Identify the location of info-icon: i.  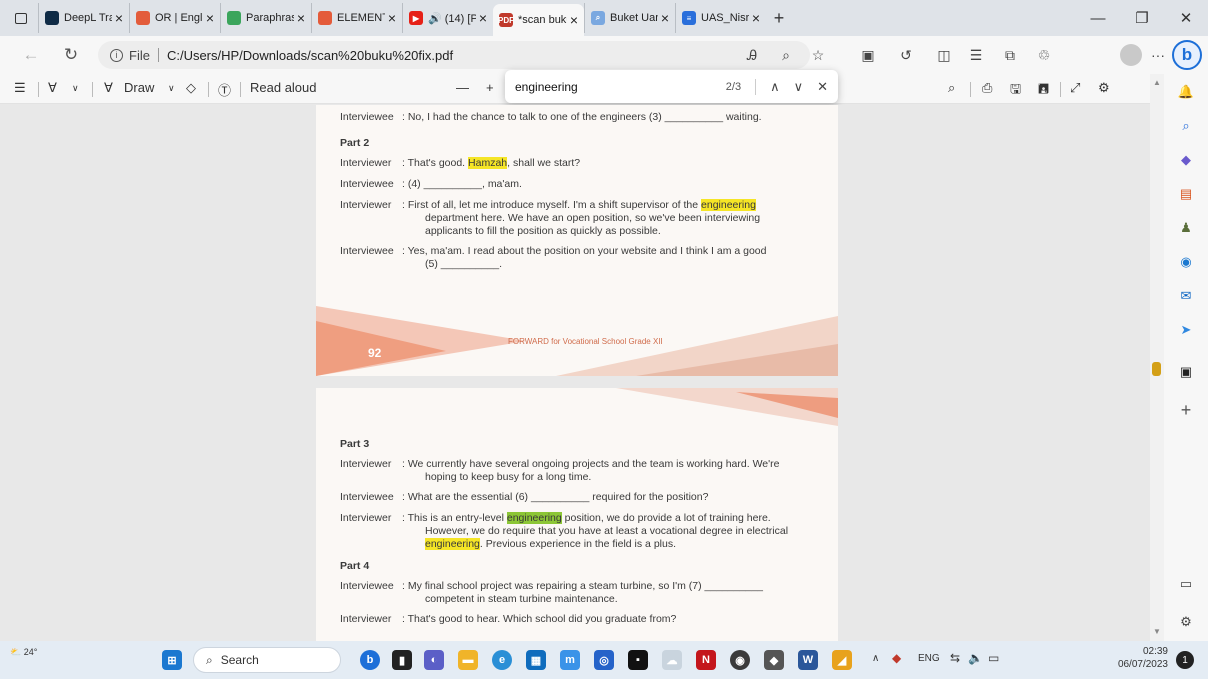
(116, 55).